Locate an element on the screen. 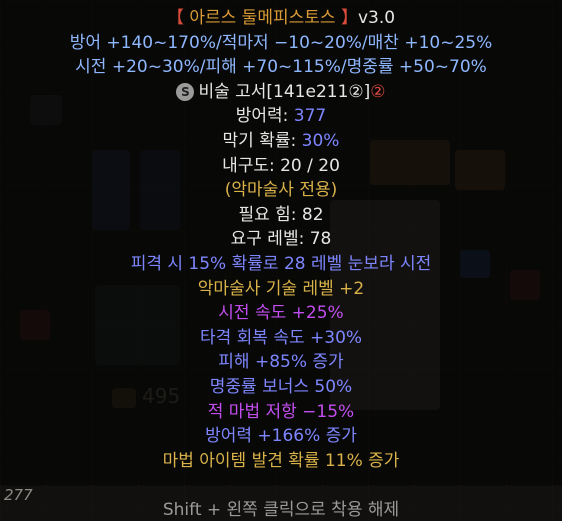 This screenshot has height=521, width=562. block-value: 30% is located at coordinates (320, 140).